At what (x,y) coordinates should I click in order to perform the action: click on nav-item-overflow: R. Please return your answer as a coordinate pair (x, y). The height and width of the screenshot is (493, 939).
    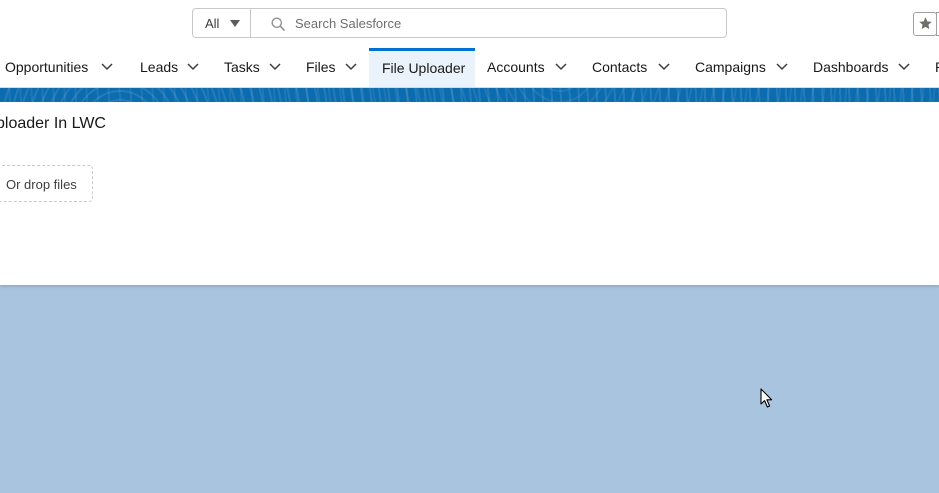
    Looking at the image, I should click on (931, 67).